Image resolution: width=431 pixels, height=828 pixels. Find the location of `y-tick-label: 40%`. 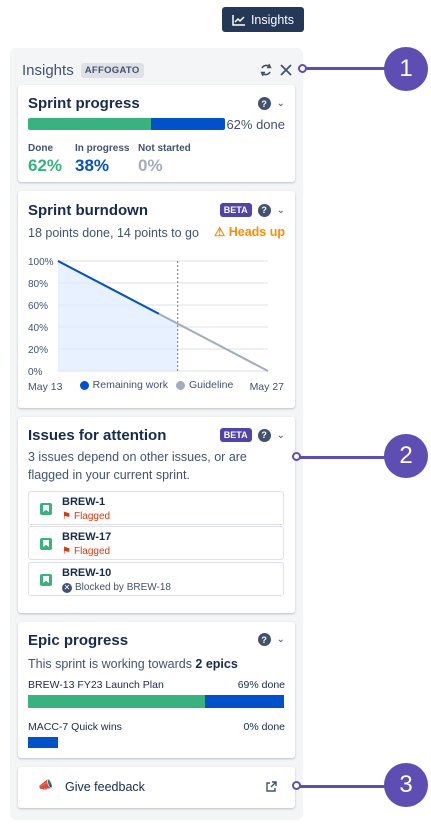

y-tick-label: 40% is located at coordinates (38, 328).